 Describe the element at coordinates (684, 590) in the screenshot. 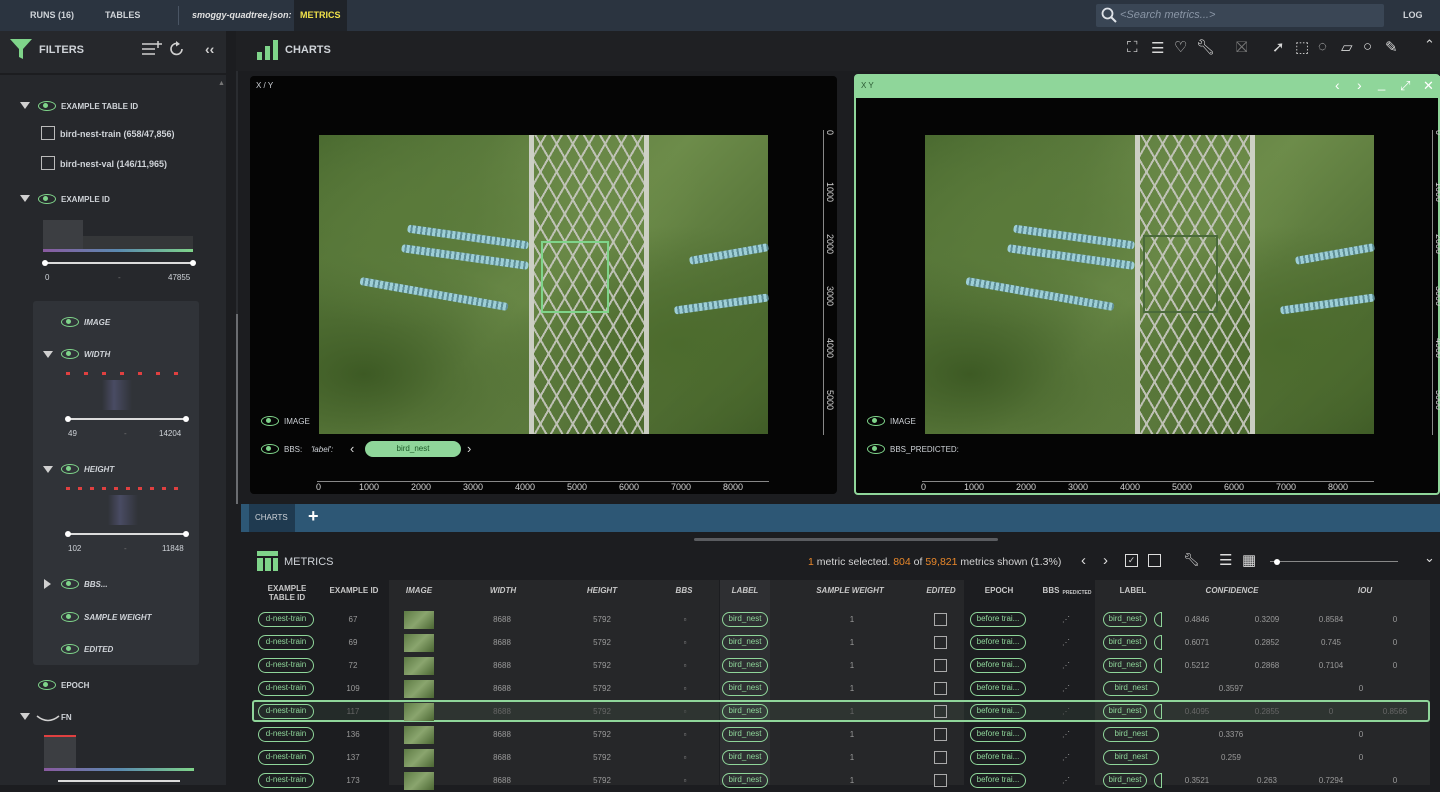

I see `col-bbs: BBS` at that location.